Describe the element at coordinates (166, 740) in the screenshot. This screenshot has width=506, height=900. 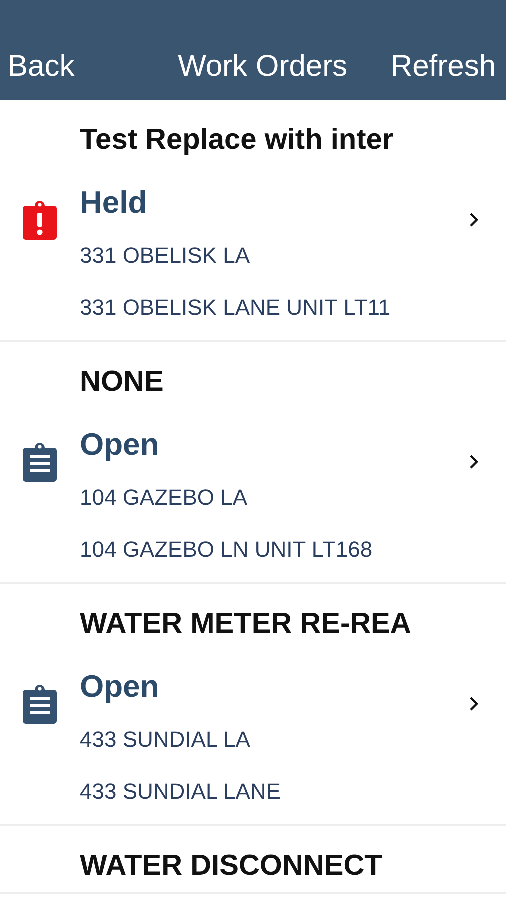
I see `location-address: 433 SUNDIAL LA` at that location.